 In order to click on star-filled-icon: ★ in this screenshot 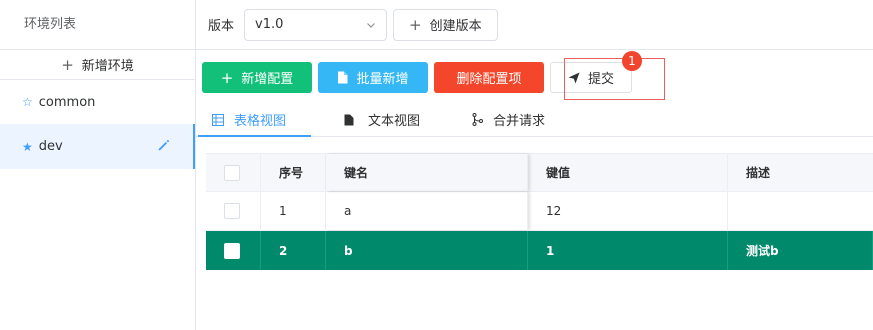, I will do `click(27, 146)`.